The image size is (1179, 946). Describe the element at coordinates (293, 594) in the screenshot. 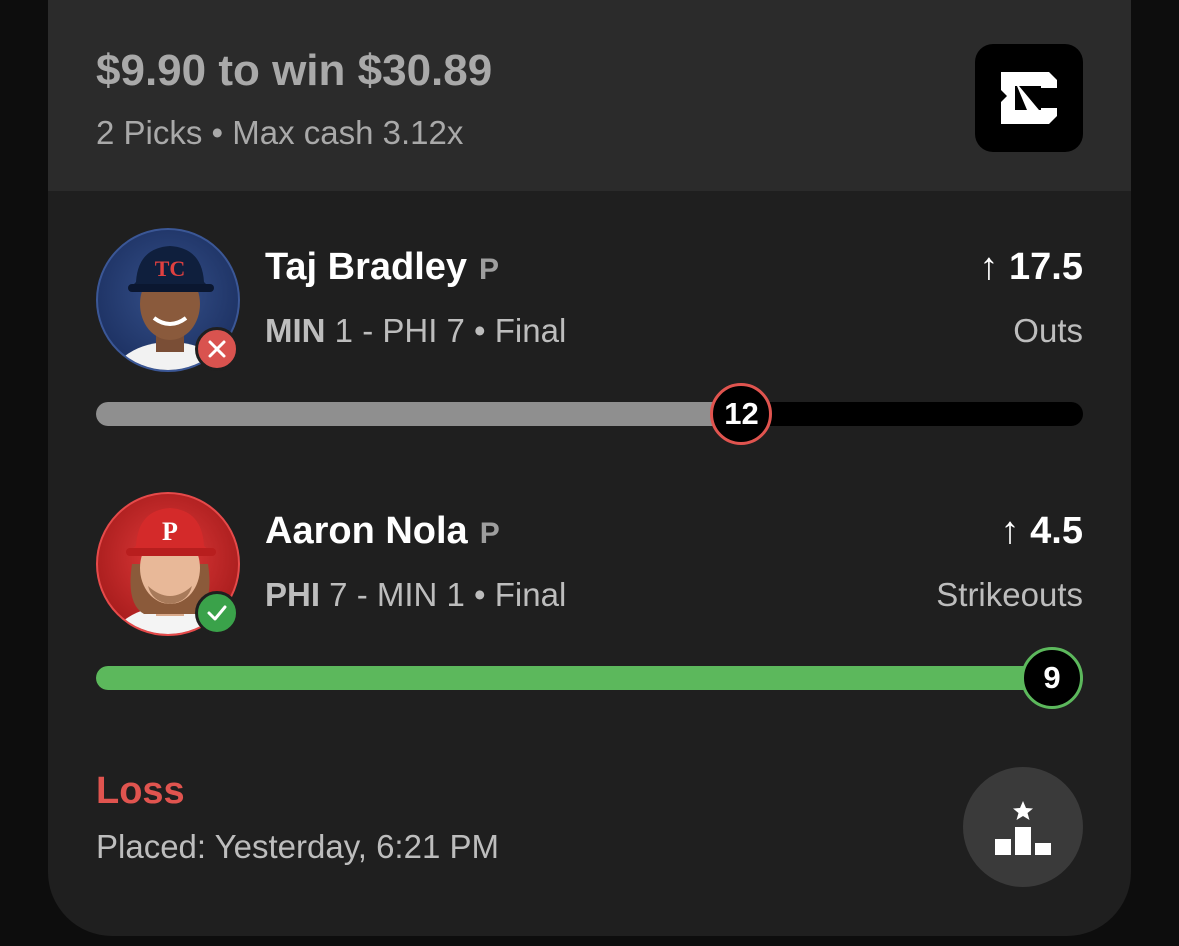

I see `team-abbr: PHI` at that location.